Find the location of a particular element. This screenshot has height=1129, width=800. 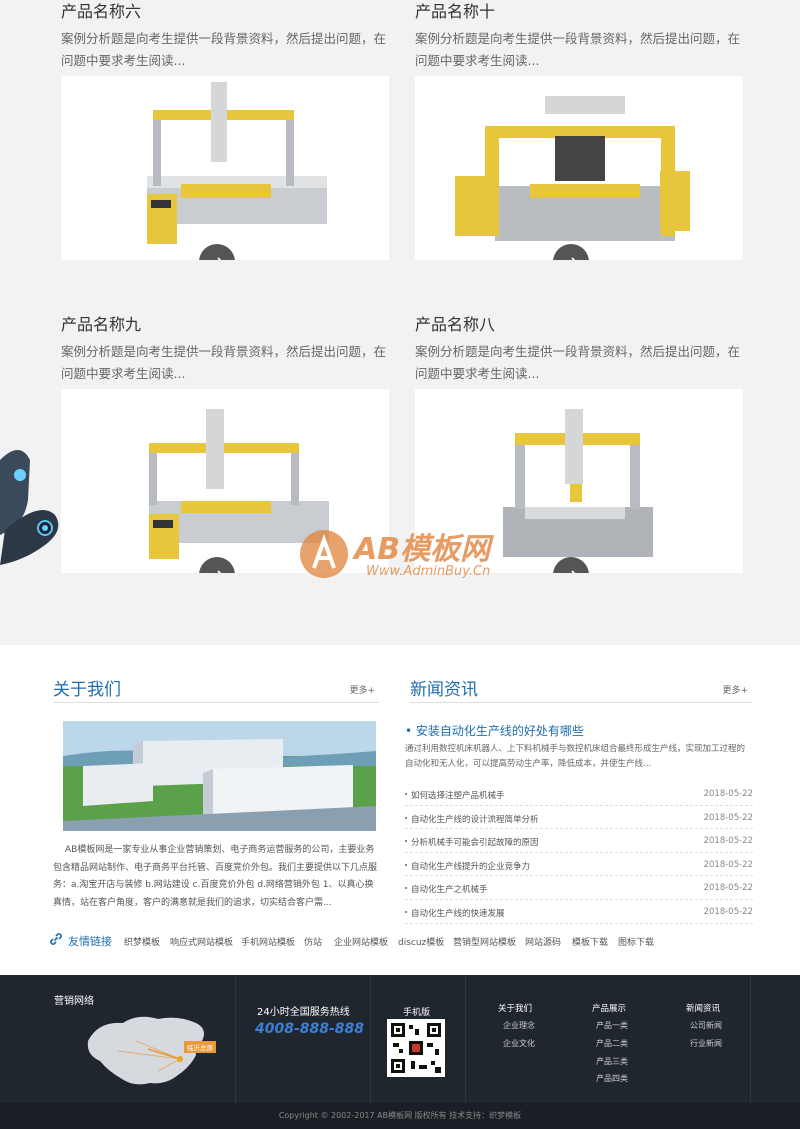

about-title: 关于我们 is located at coordinates (87, 687).